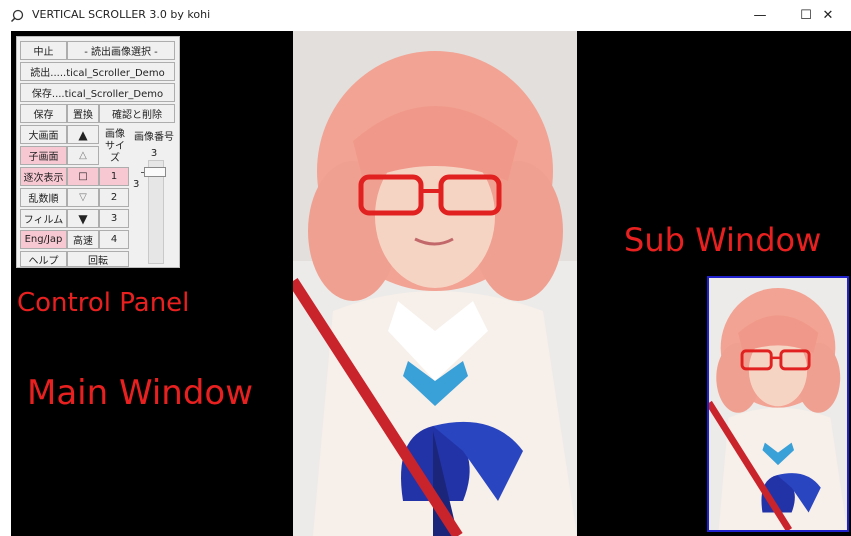 The width and height of the screenshot is (851, 536). What do you see at coordinates (97, 92) in the screenshot?
I see `save-path-button: 保存....tical_Scroller_Demo` at bounding box center [97, 92].